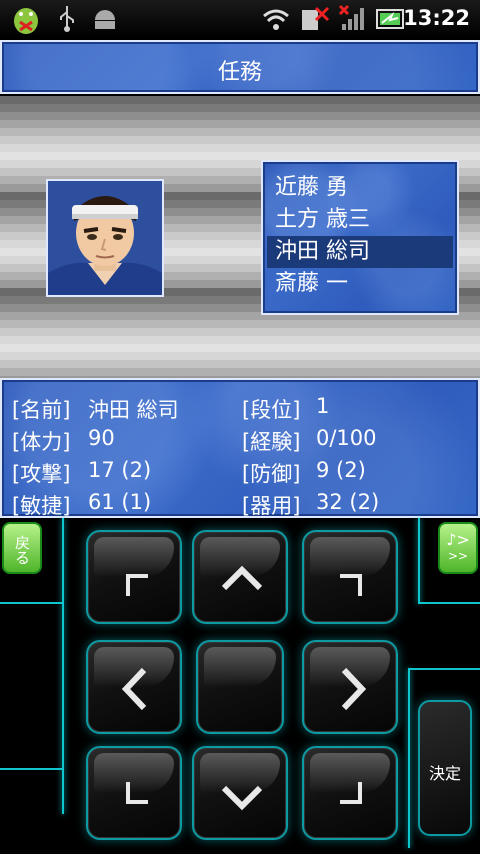 The width and height of the screenshot is (480, 854). I want to click on back-button-label: 戻る, so click(22, 550).